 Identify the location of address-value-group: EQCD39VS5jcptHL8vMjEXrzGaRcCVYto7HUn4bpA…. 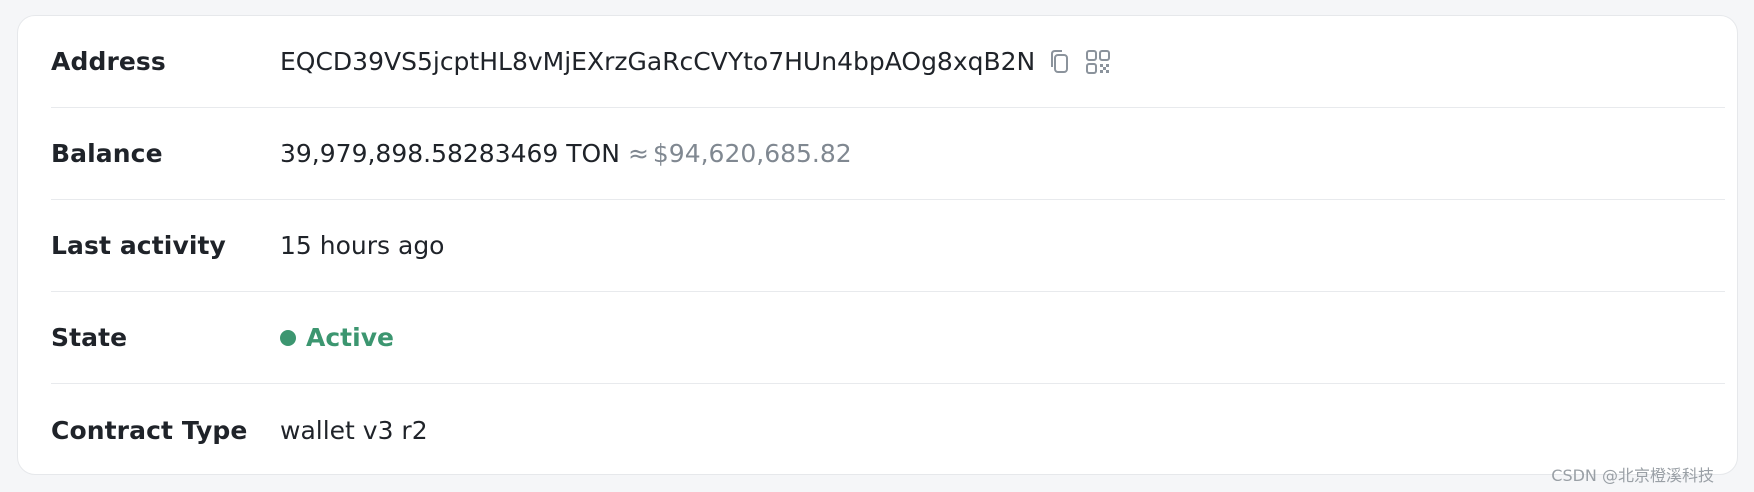
(696, 62).